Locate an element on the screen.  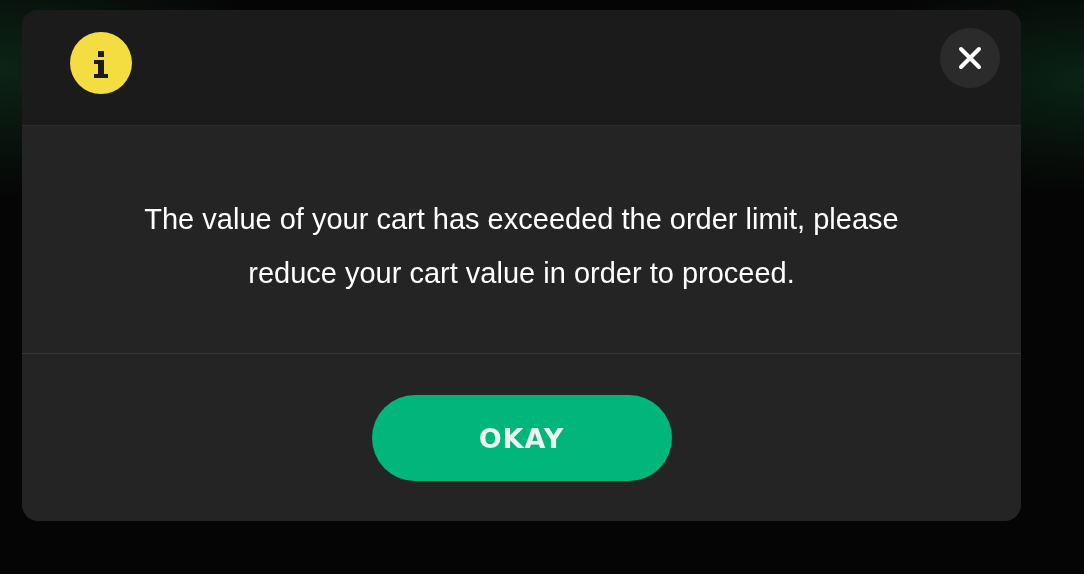
message-text: The value of your cart has exceeded the order limit, please reduce your cart value in order to proceed. is located at coordinates (521, 246).